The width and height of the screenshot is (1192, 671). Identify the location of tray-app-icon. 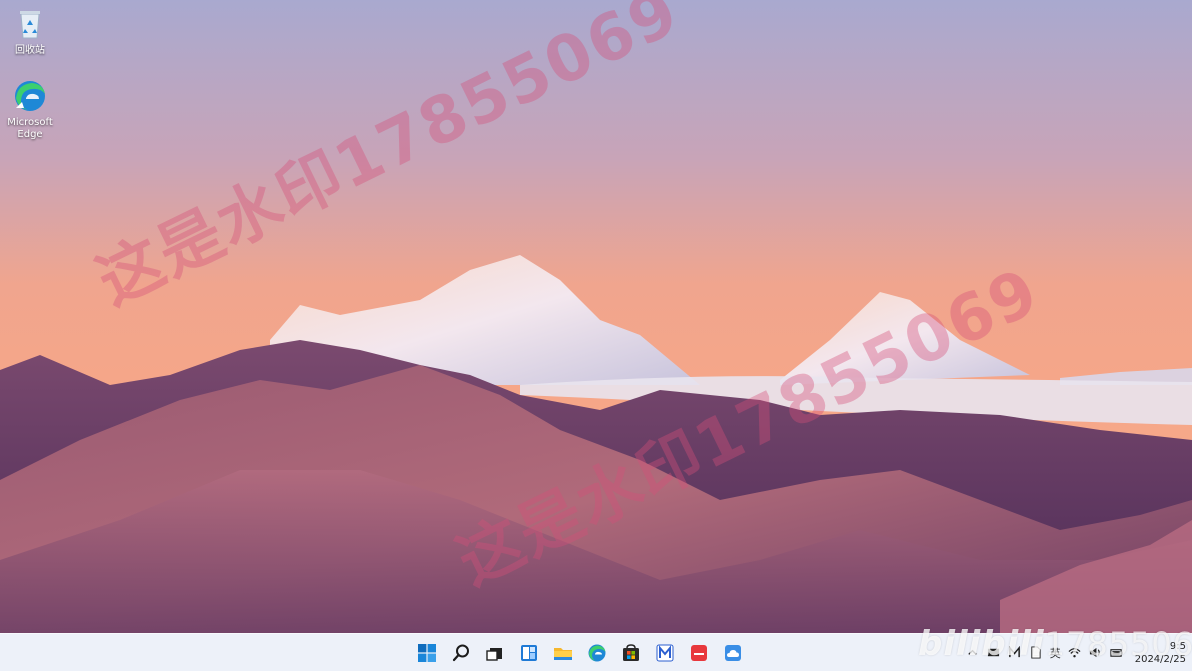
(994, 653).